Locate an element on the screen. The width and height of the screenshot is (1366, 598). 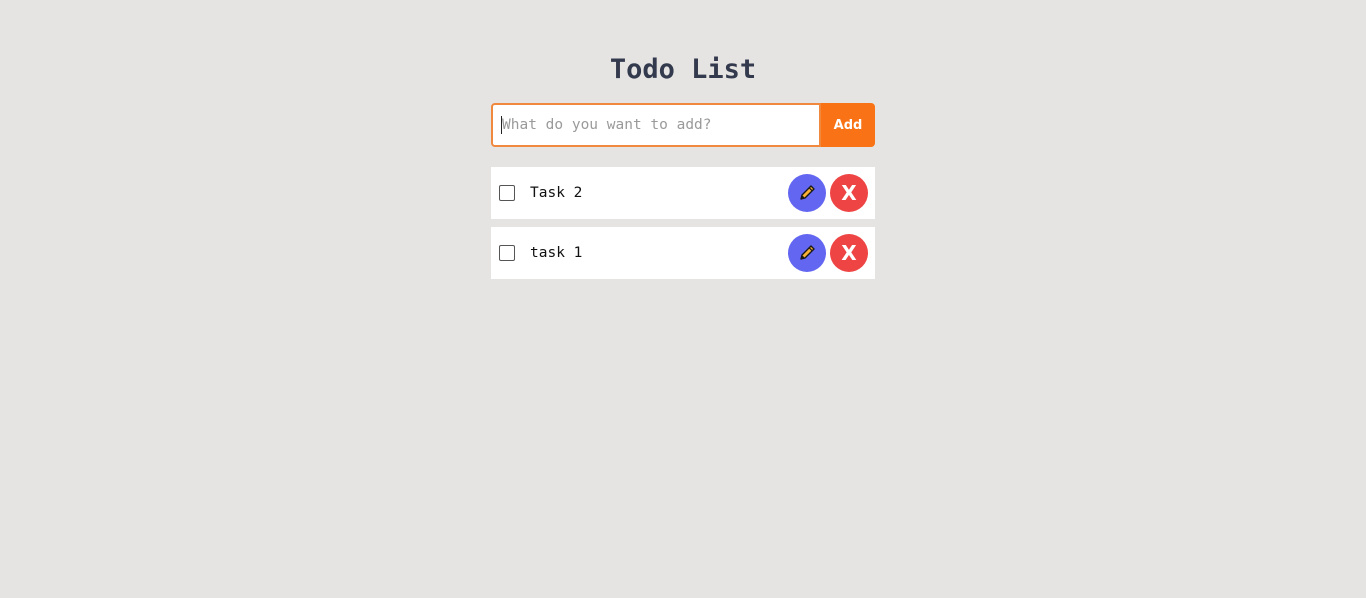
todo-item: task 1 X is located at coordinates (683, 253).